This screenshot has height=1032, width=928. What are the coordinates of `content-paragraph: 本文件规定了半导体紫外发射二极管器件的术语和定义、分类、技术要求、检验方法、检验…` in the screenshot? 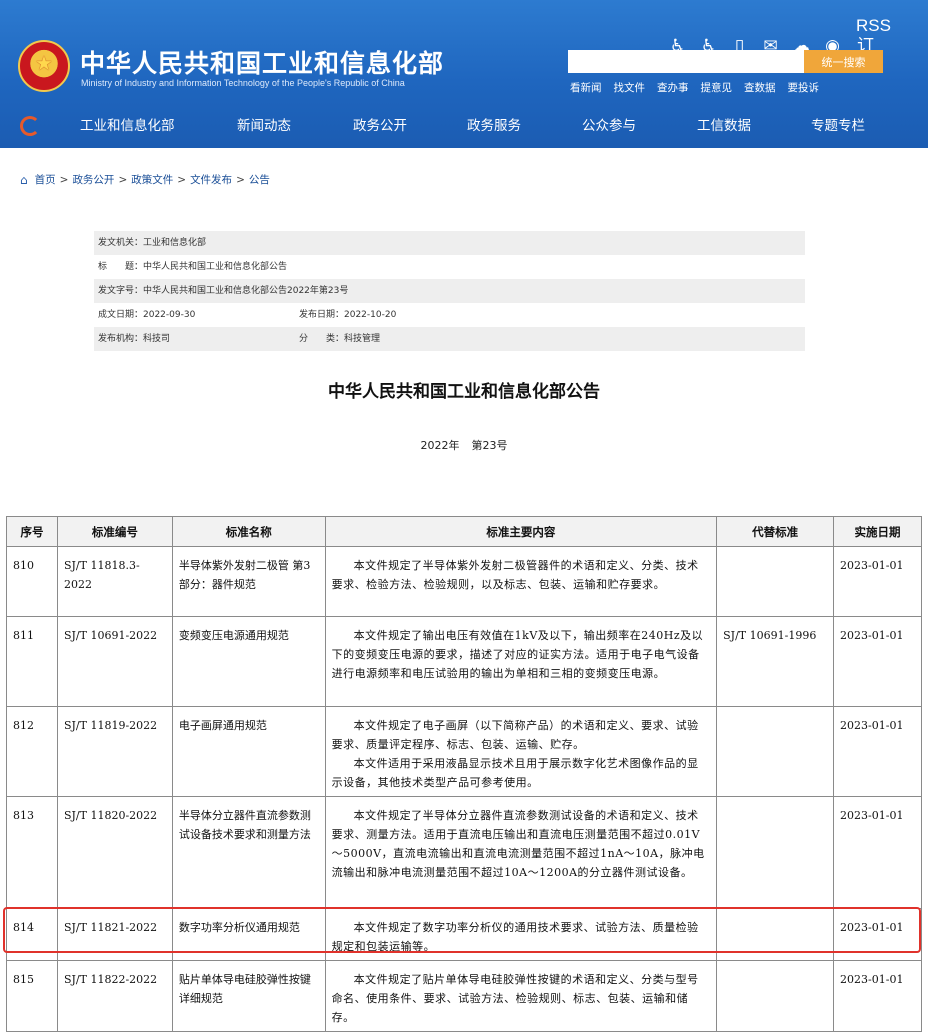 It's located at (515, 575).